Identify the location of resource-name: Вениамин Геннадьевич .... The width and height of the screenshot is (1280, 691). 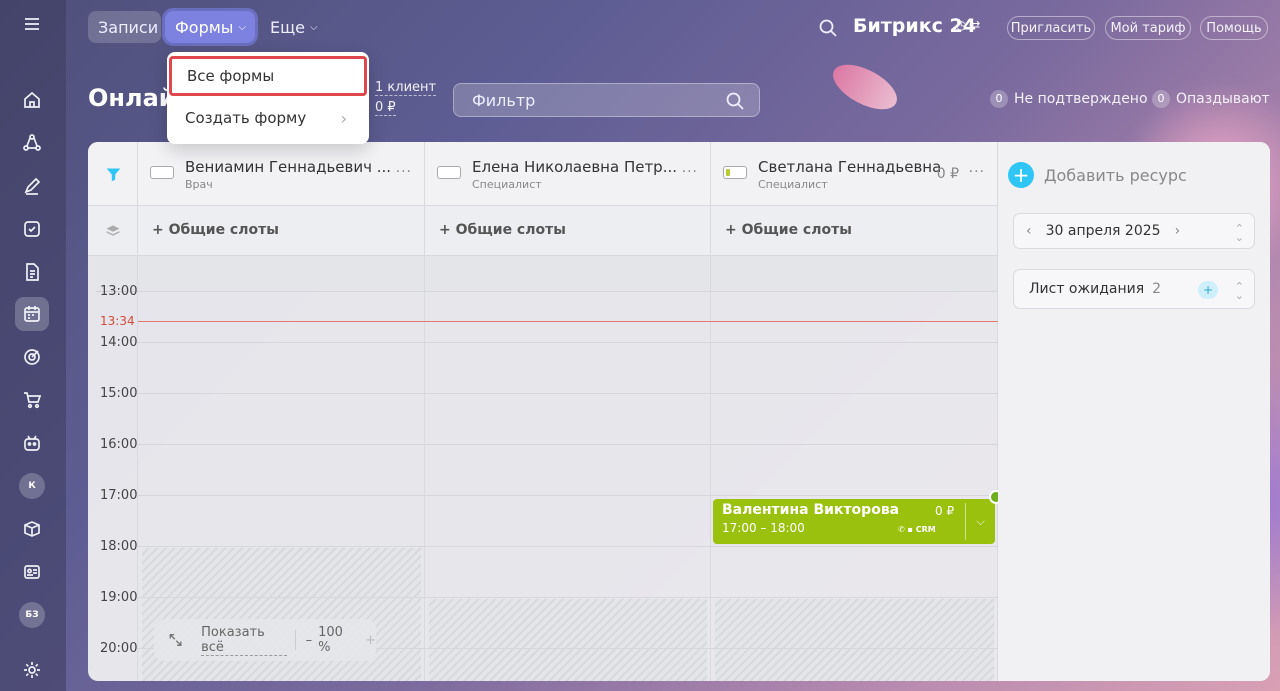
(288, 167).